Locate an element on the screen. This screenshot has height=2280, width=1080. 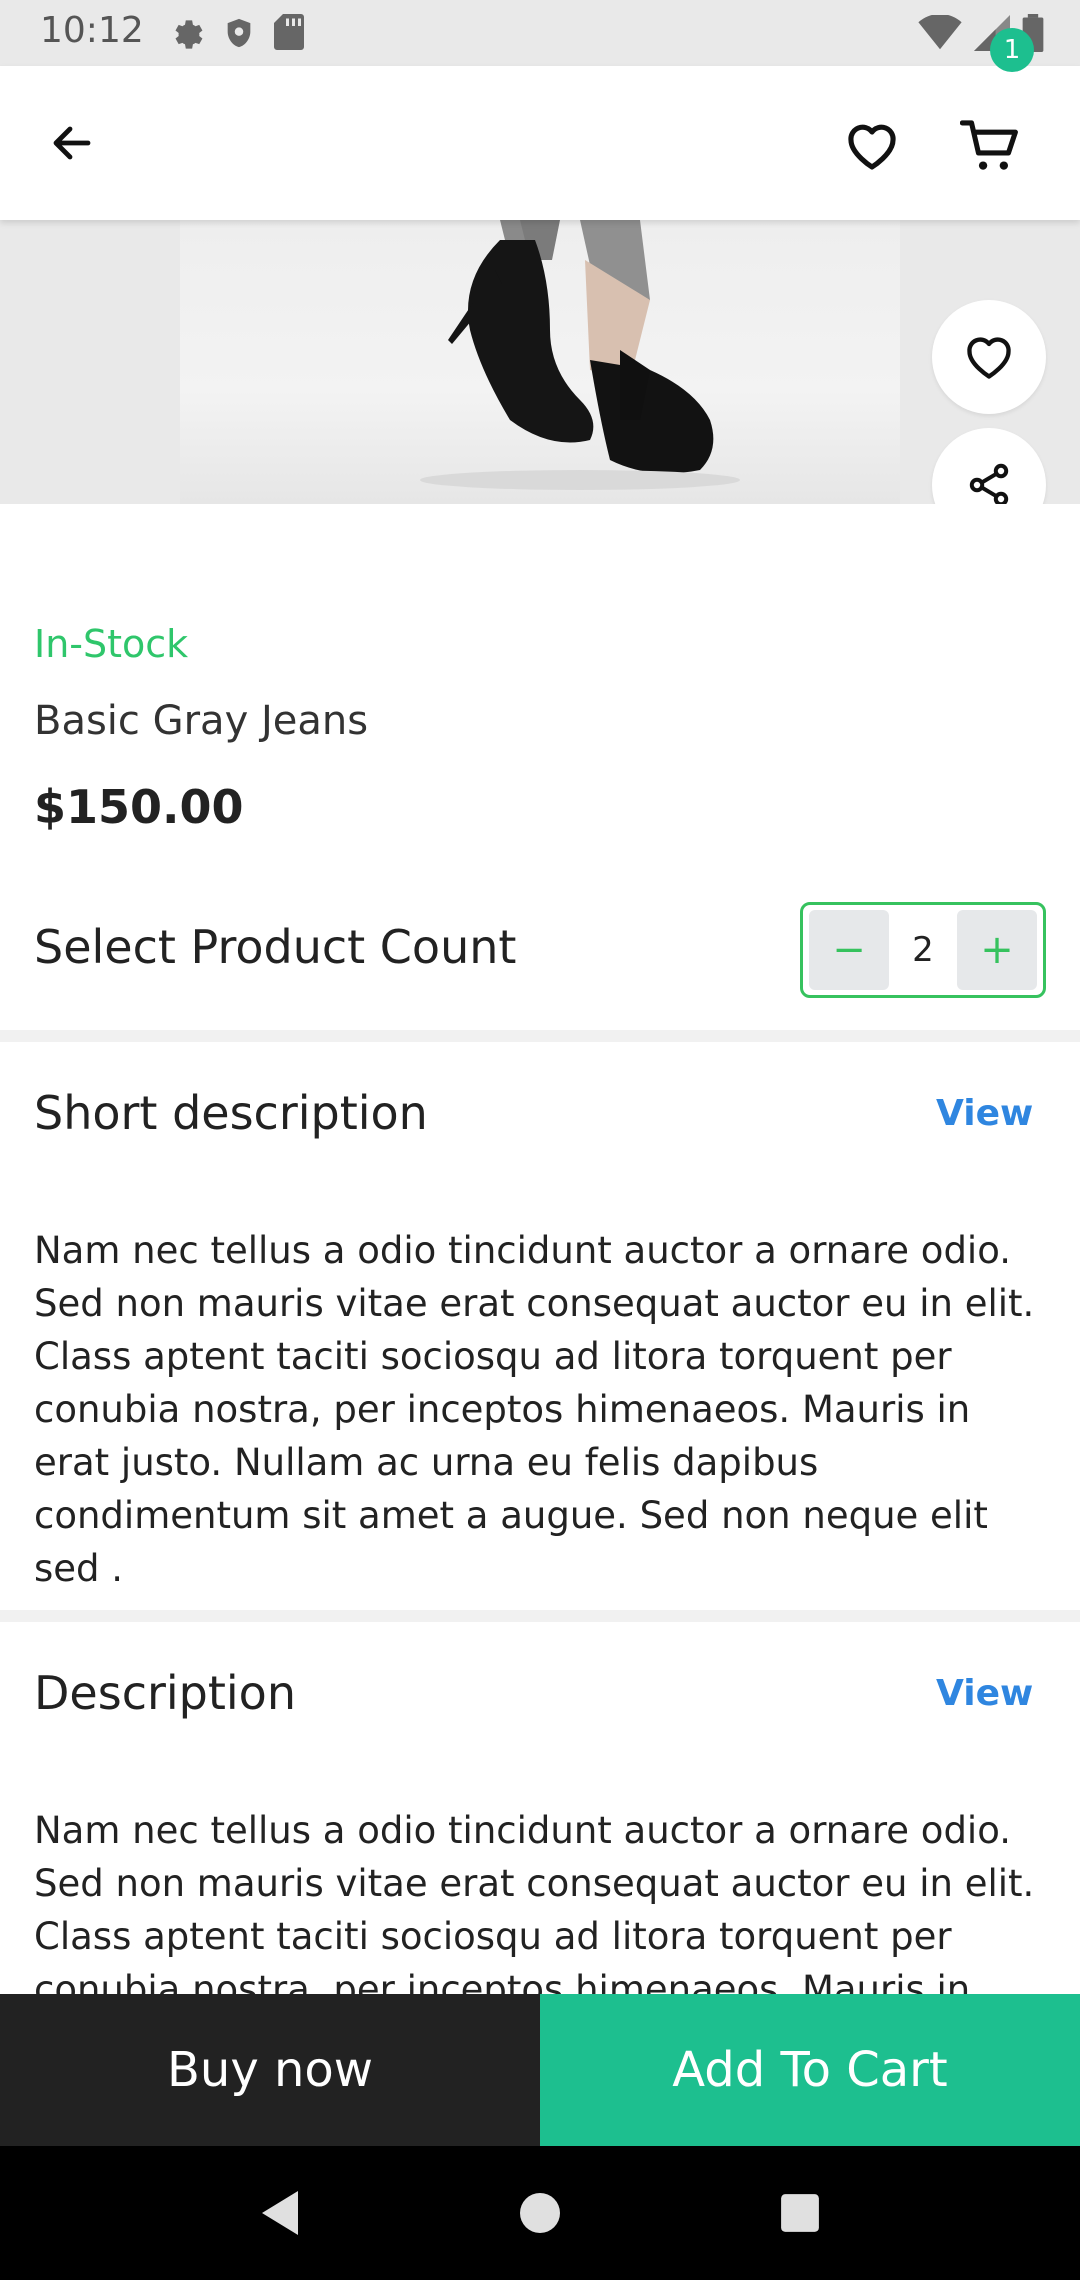
short-description-view-link: View is located at coordinates (984, 1113).